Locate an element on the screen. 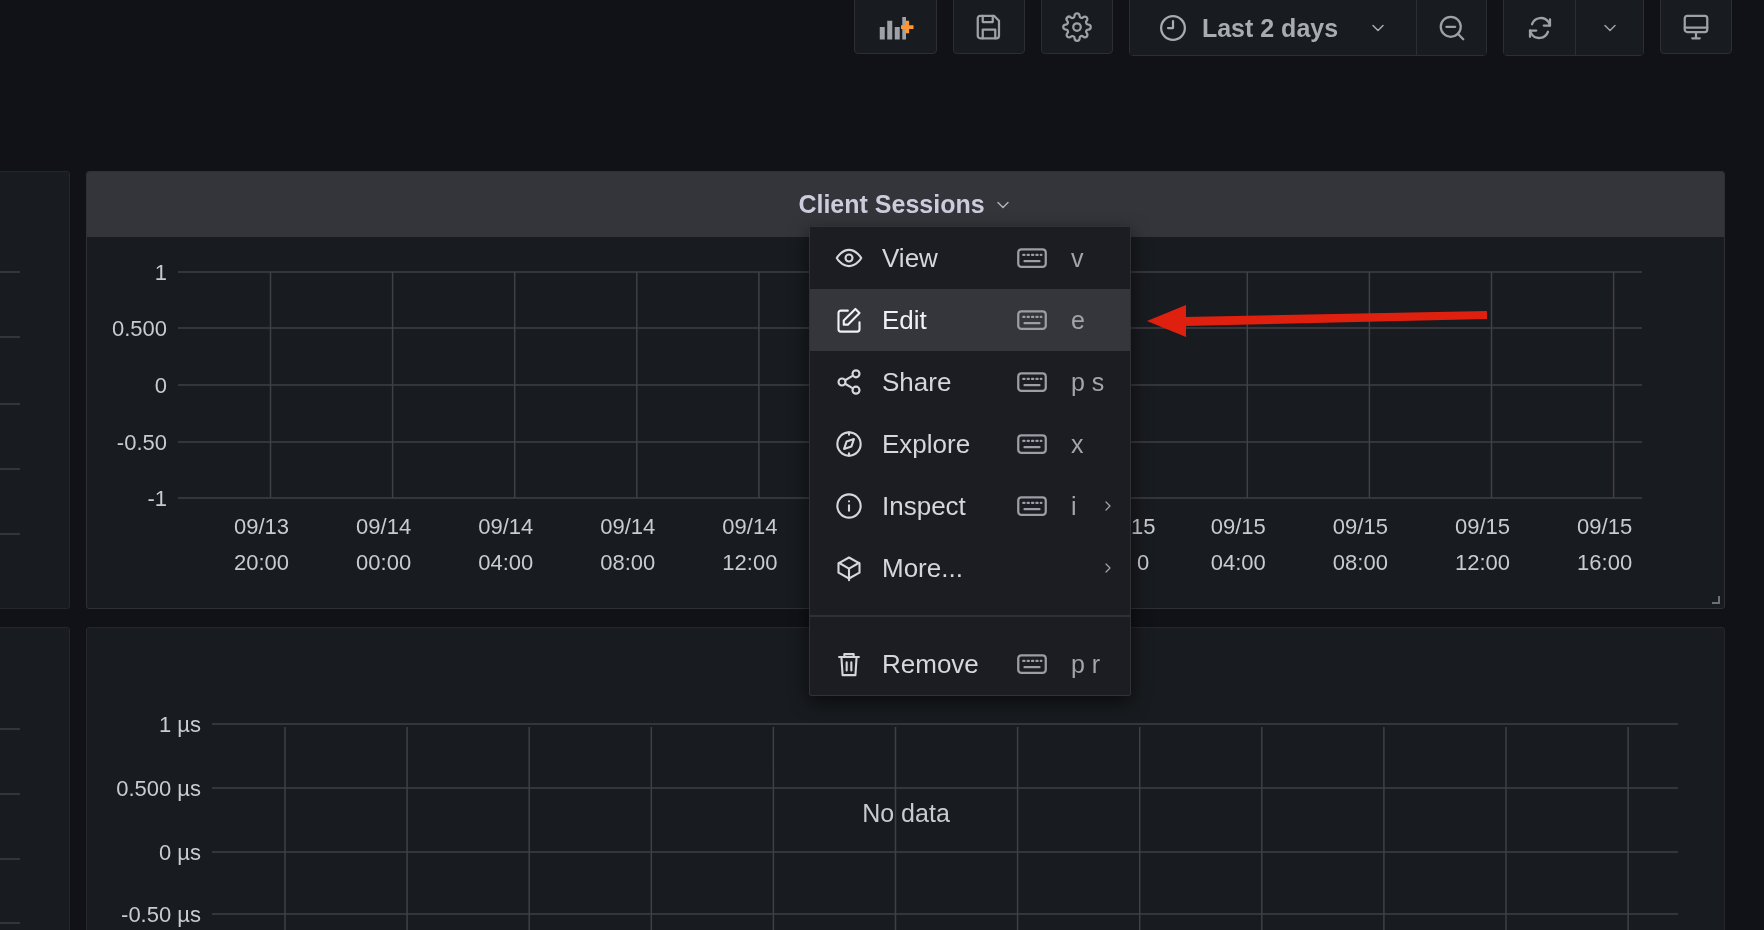 This screenshot has width=1764, height=930. resize-handle-icon is located at coordinates (1716, 600).